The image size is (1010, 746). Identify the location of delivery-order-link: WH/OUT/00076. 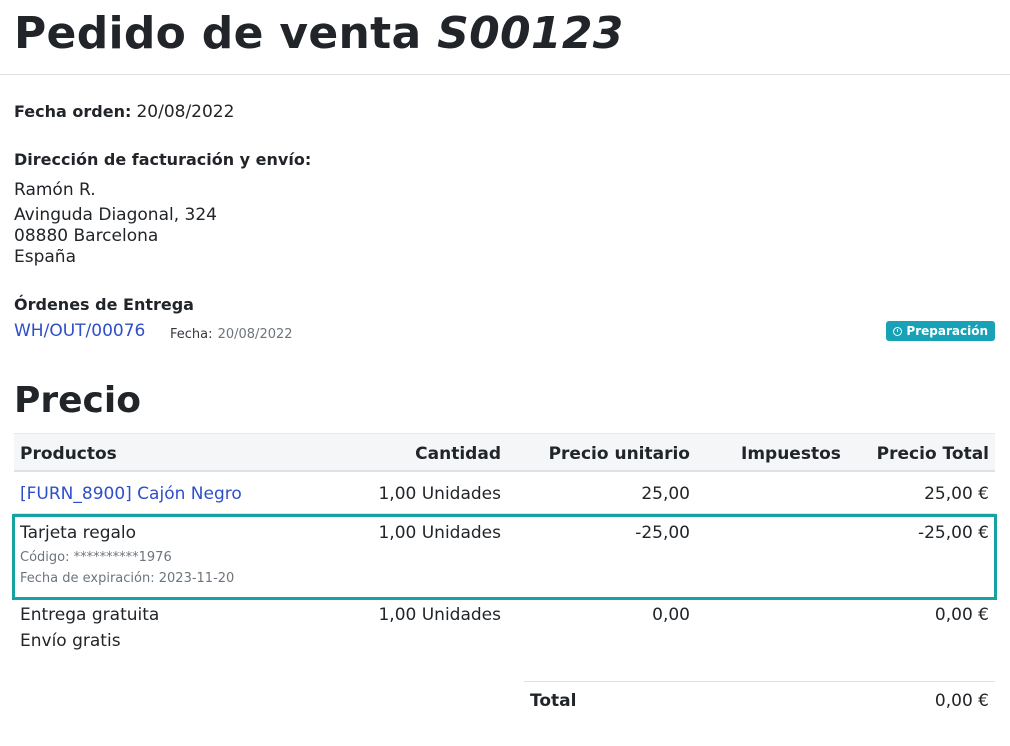
(79, 331).